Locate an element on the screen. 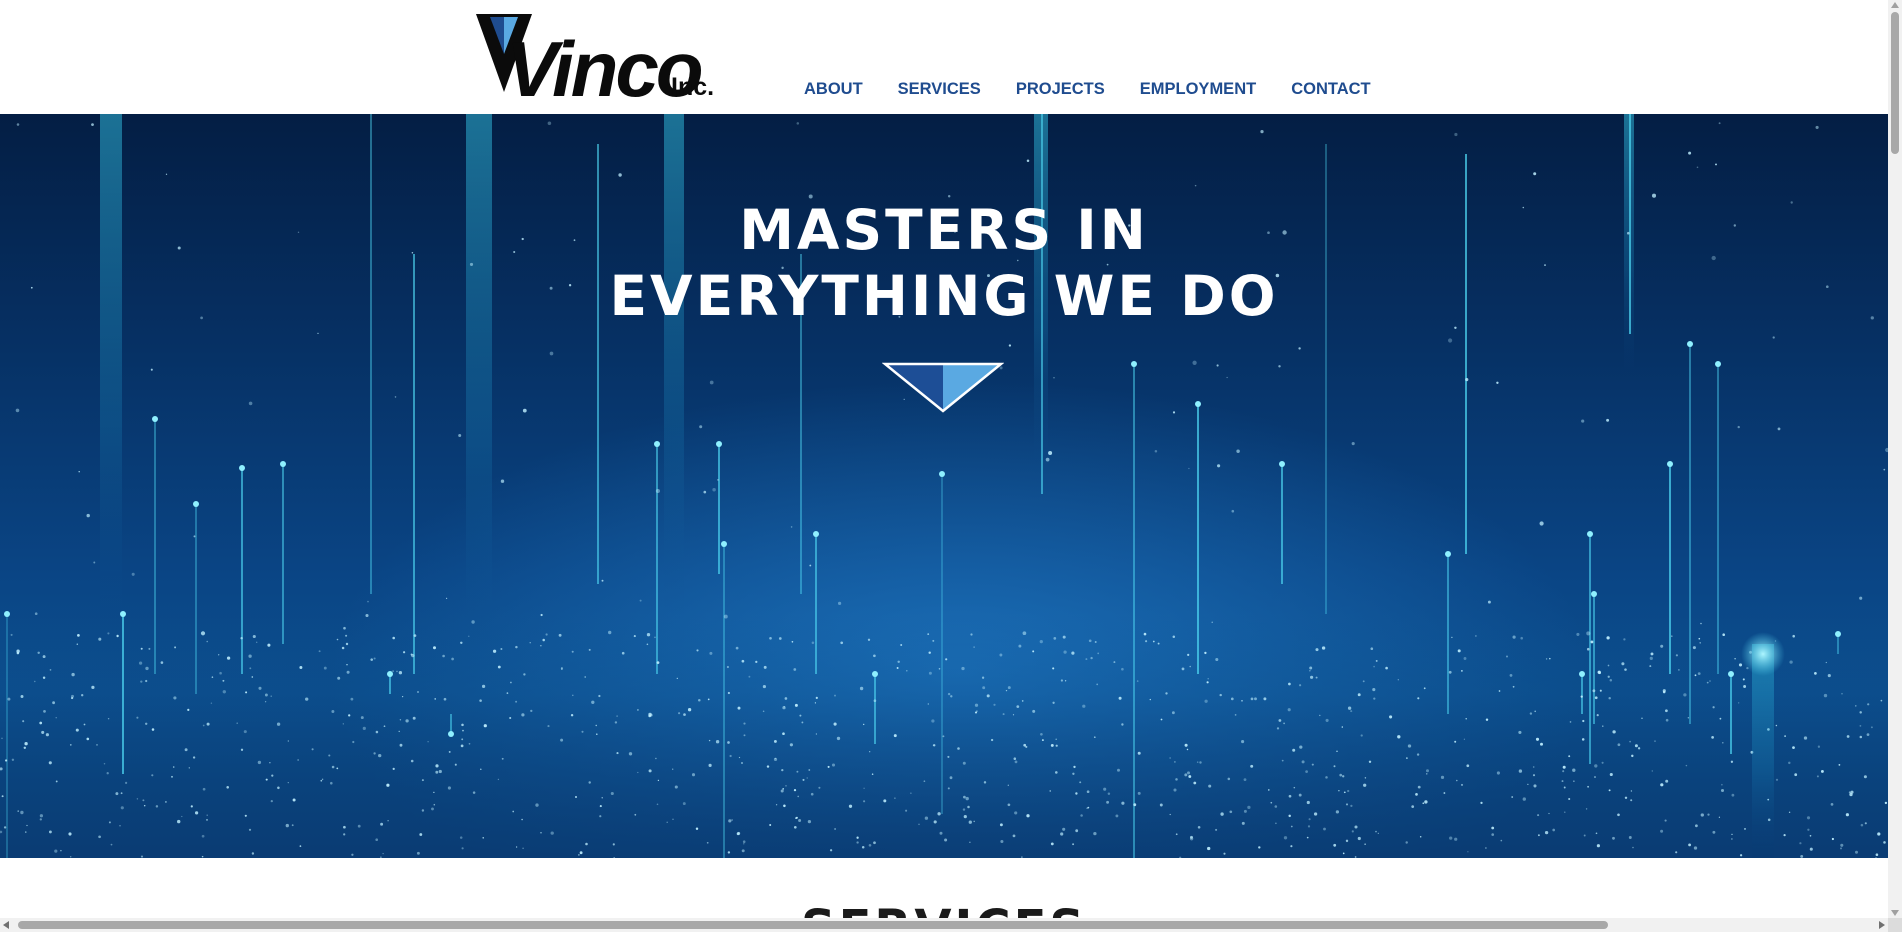 The width and height of the screenshot is (1902, 932). scroll-down-icon is located at coordinates (1895, 913).